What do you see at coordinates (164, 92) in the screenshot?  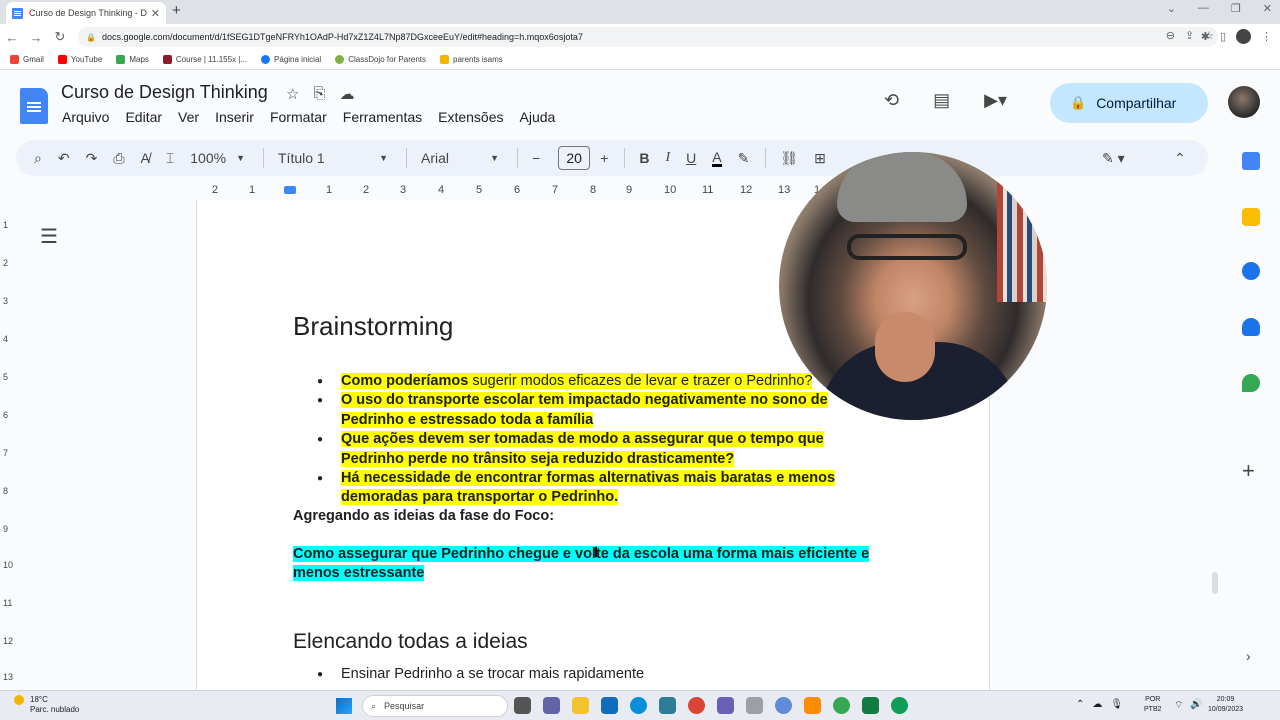 I see `document-title: Curso de Design Thinking` at bounding box center [164, 92].